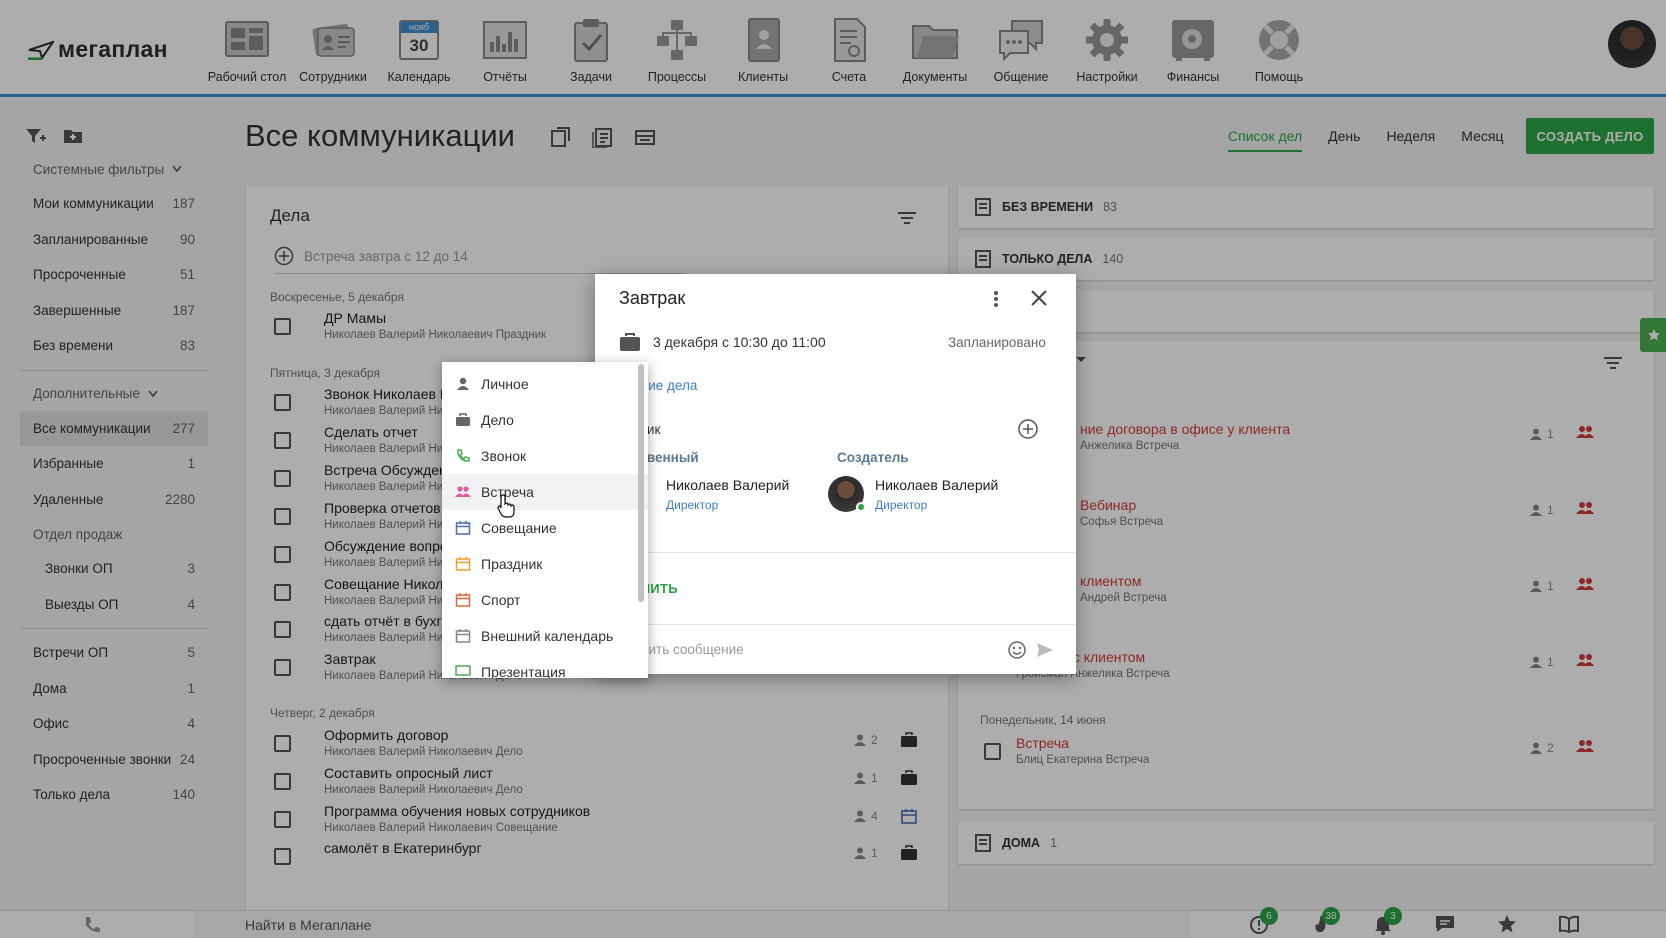  Describe the element at coordinates (501, 600) in the screenshot. I see `dropdown-option-label: Спорт` at that location.